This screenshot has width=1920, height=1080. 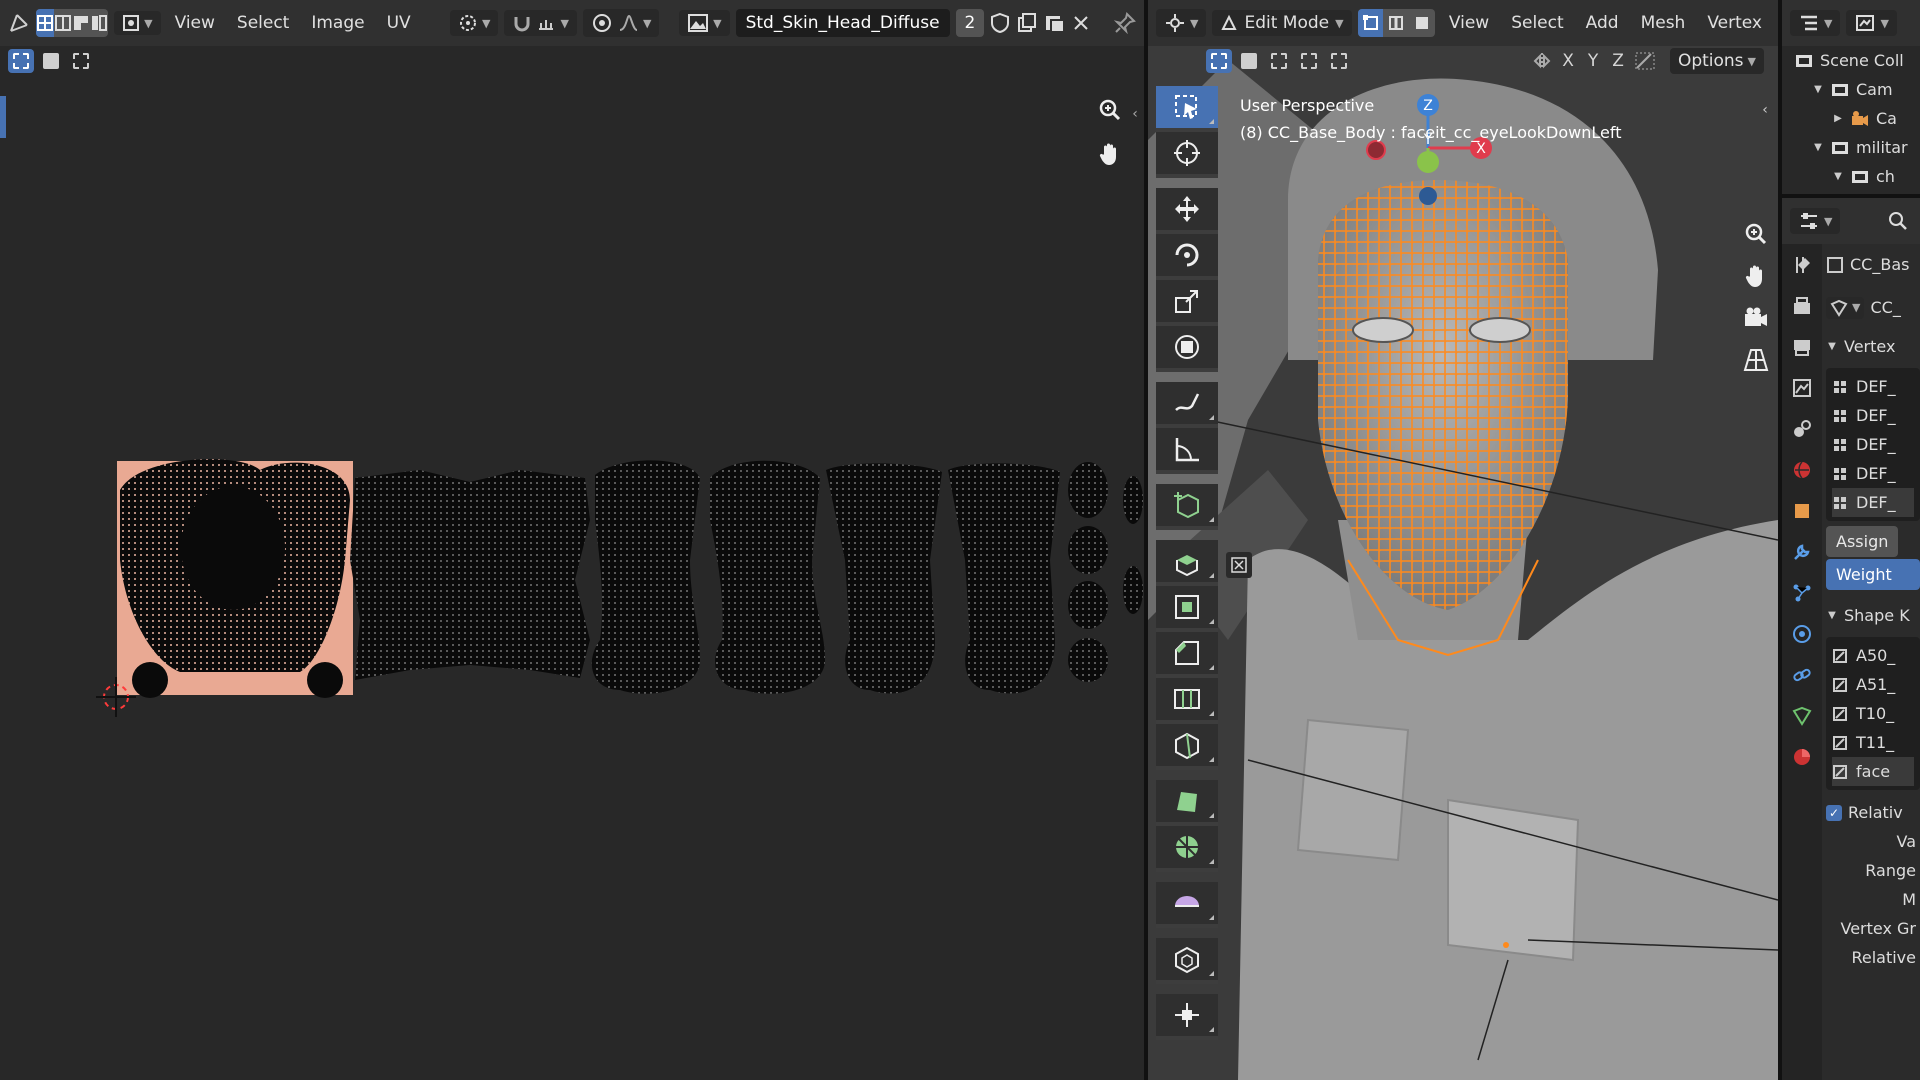 What do you see at coordinates (1756, 360) in the screenshot?
I see `perspective-toggle-grid-icon` at bounding box center [1756, 360].